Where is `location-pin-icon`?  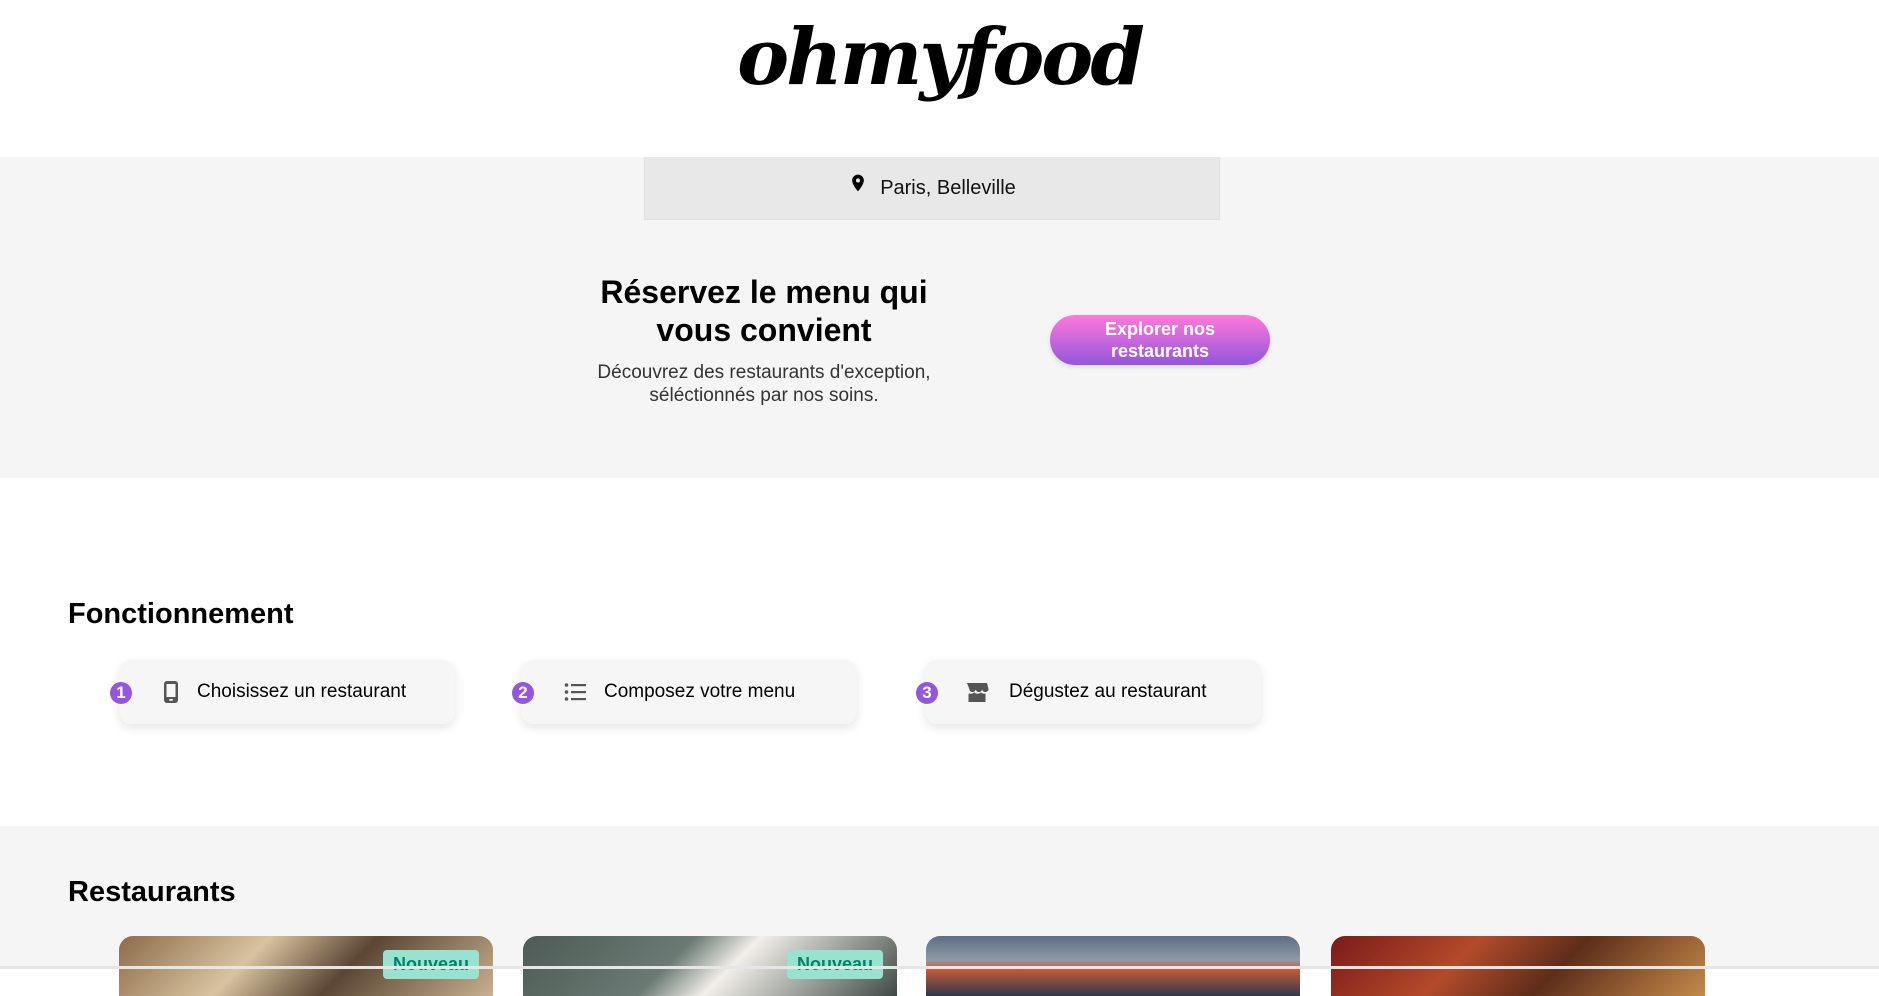 location-pin-icon is located at coordinates (858, 187).